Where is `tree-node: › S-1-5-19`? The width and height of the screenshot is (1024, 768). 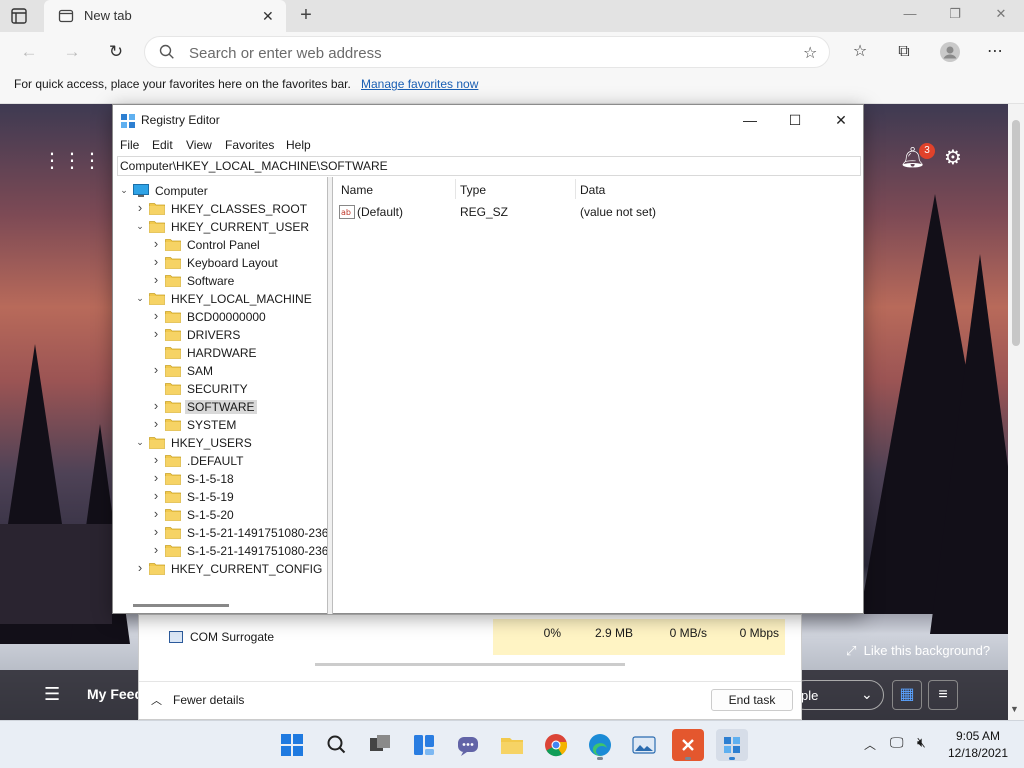
tree-node: › S-1-5-19 is located at coordinates (220, 497).